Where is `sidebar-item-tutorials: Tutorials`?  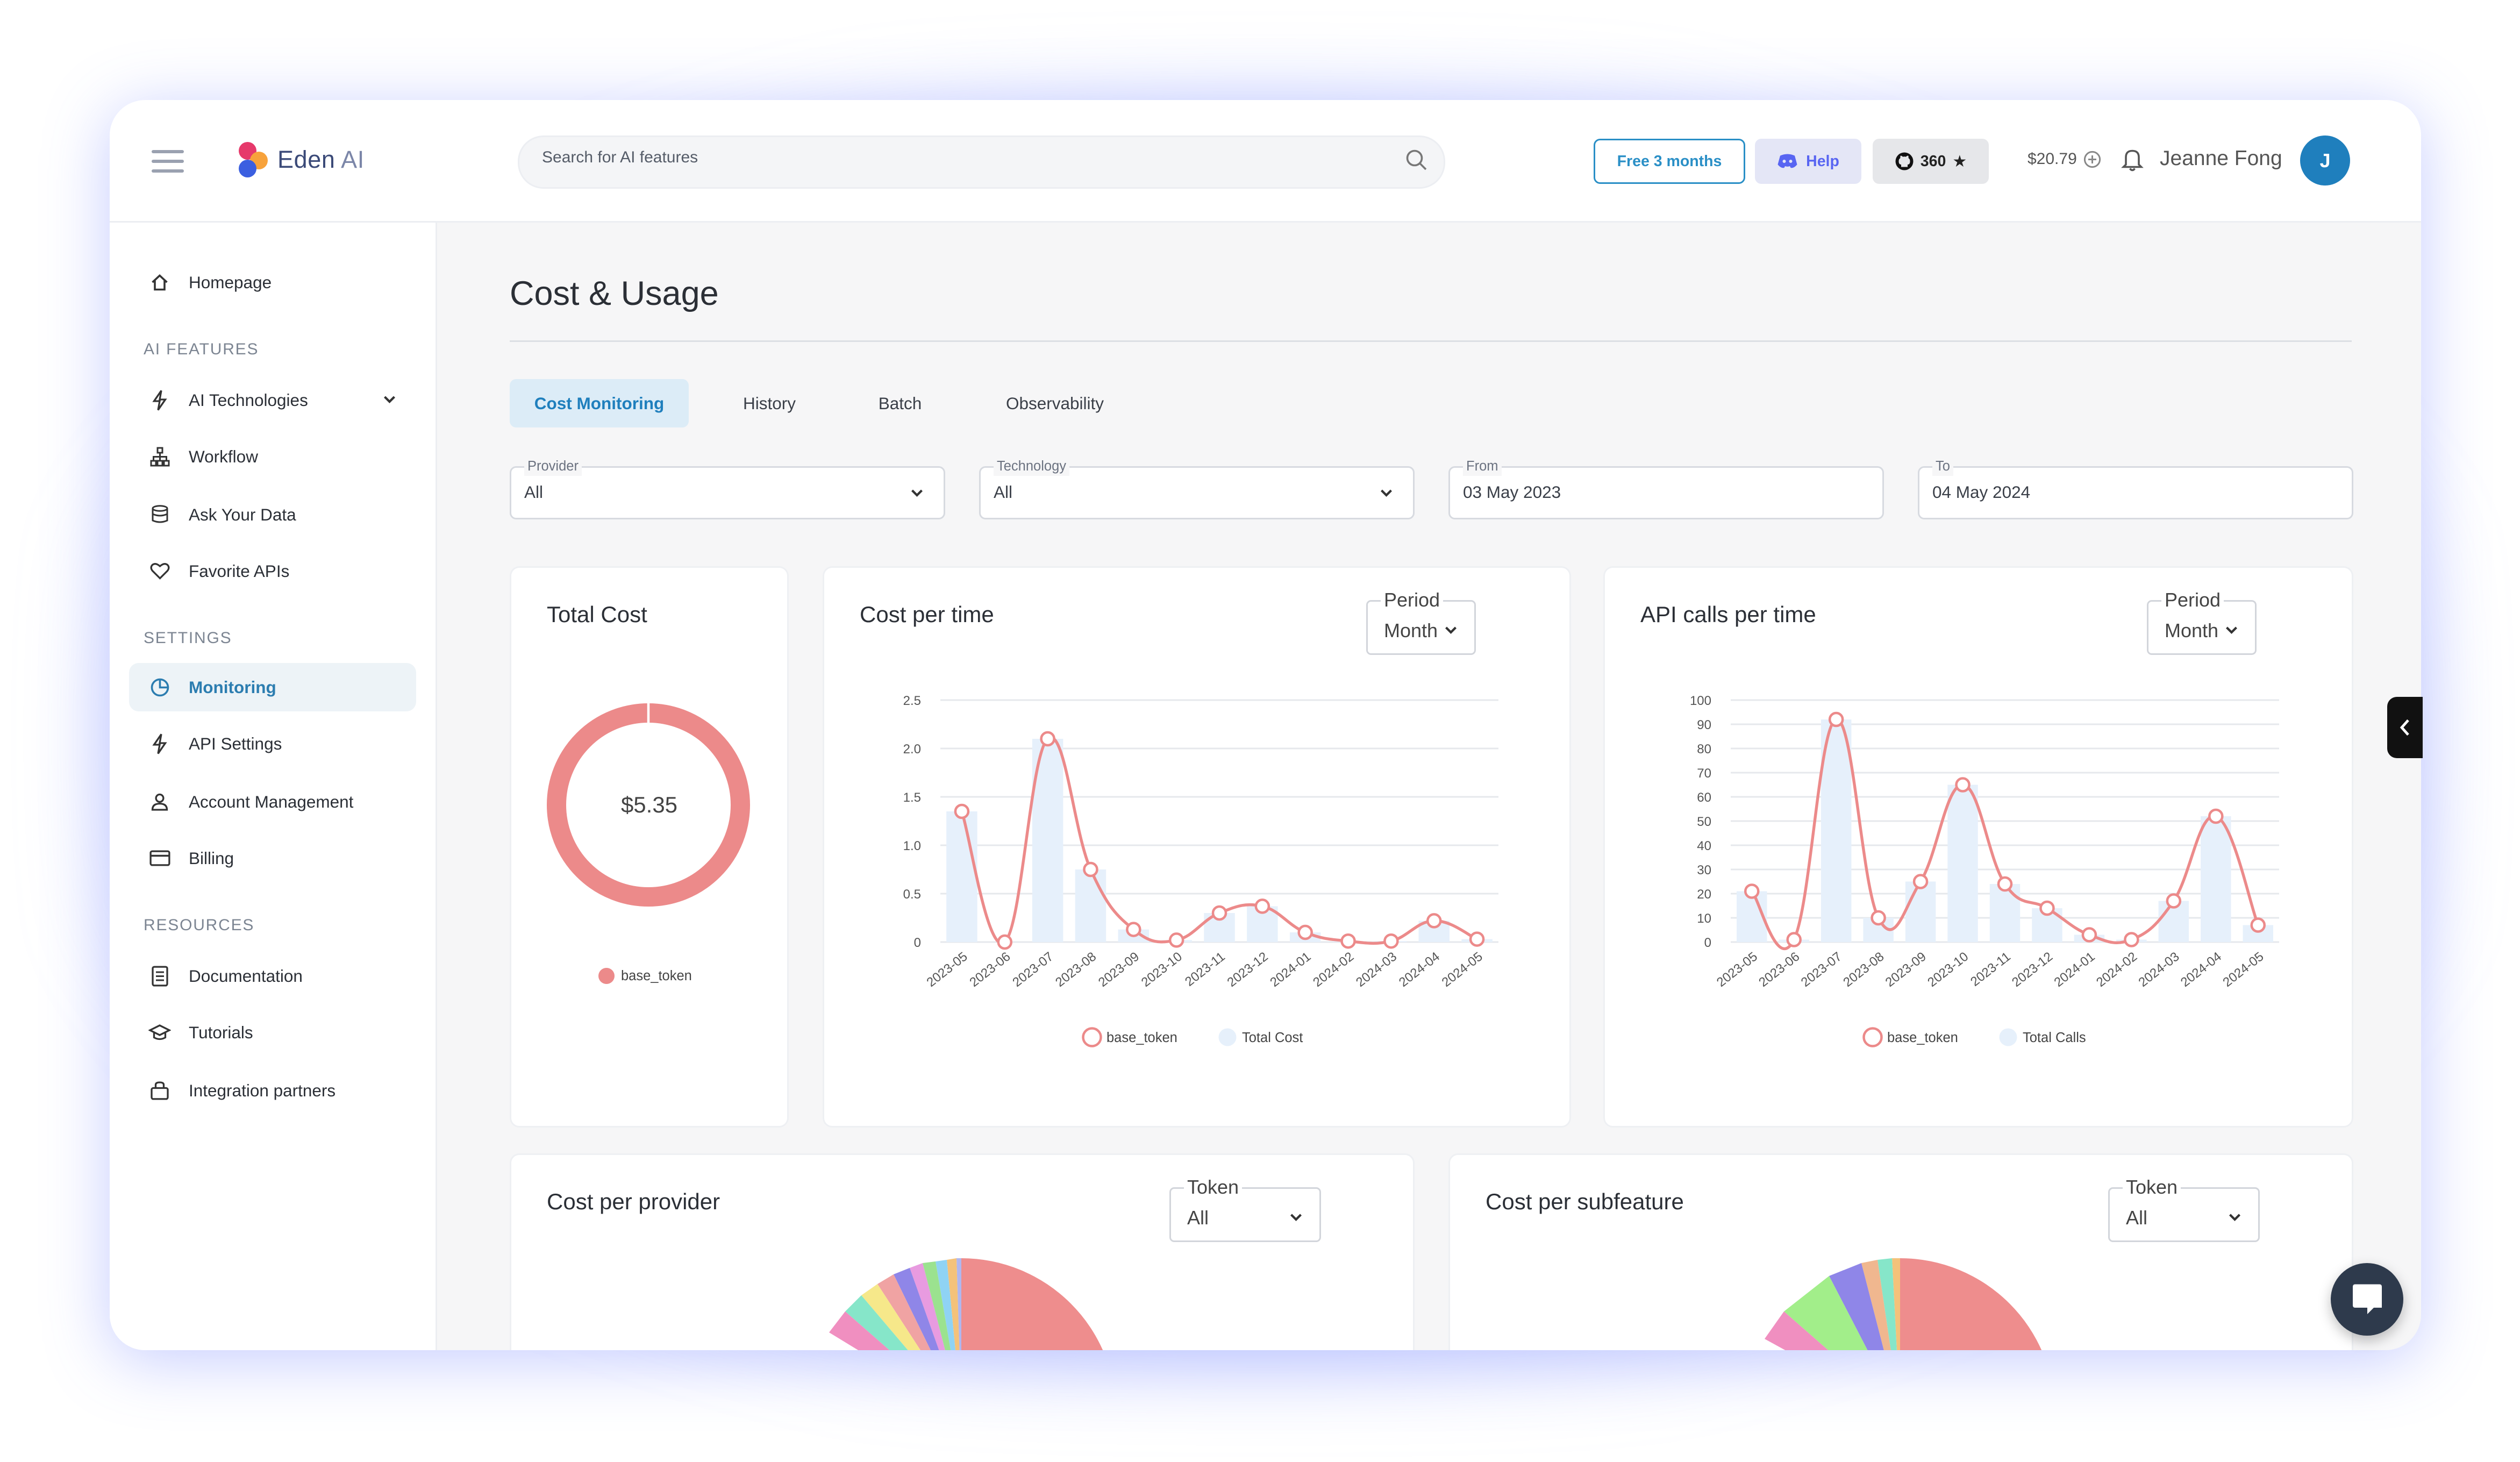 sidebar-item-tutorials: Tutorials is located at coordinates (272, 1032).